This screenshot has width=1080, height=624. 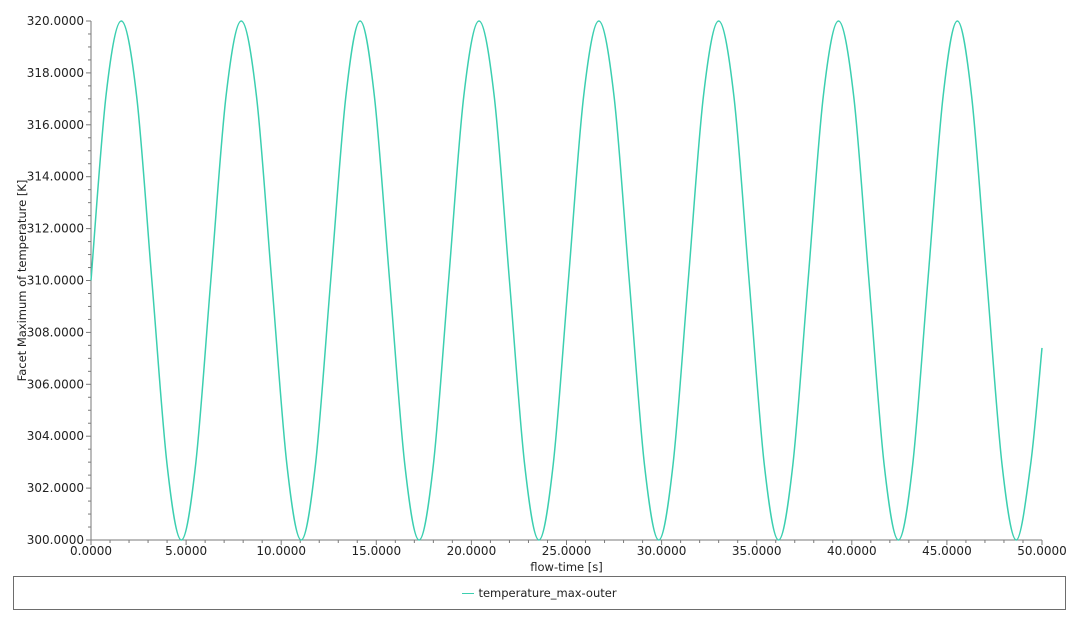 What do you see at coordinates (55, 125) in the screenshot?
I see `y-tick-label: 316.0000` at bounding box center [55, 125].